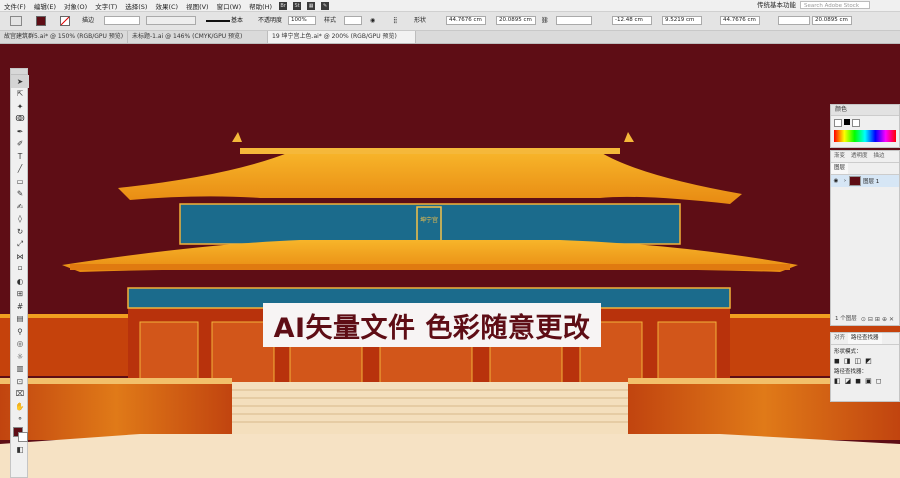 This screenshot has height=478, width=900. What do you see at coordinates (20, 244) in the screenshot?
I see `scale-tool-icon: ⤢` at bounding box center [20, 244].